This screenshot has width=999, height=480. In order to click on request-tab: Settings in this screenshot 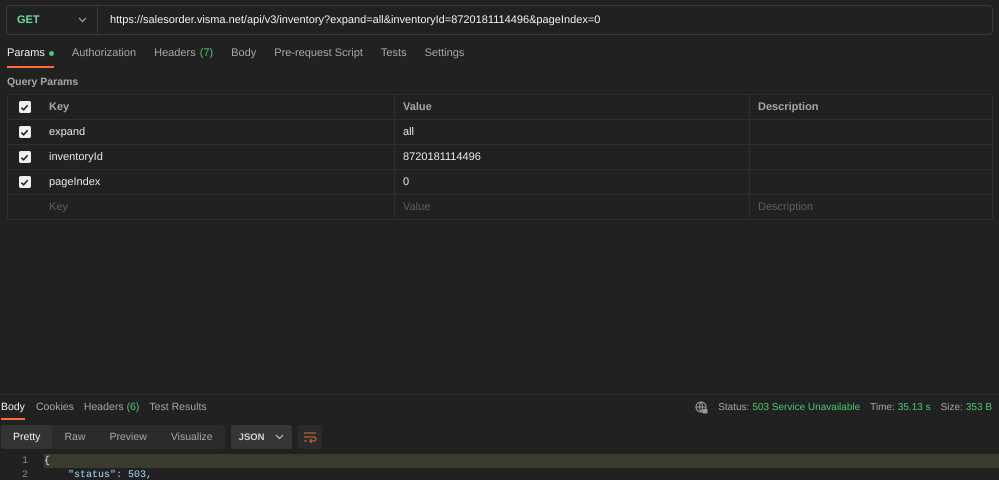, I will do `click(444, 54)`.